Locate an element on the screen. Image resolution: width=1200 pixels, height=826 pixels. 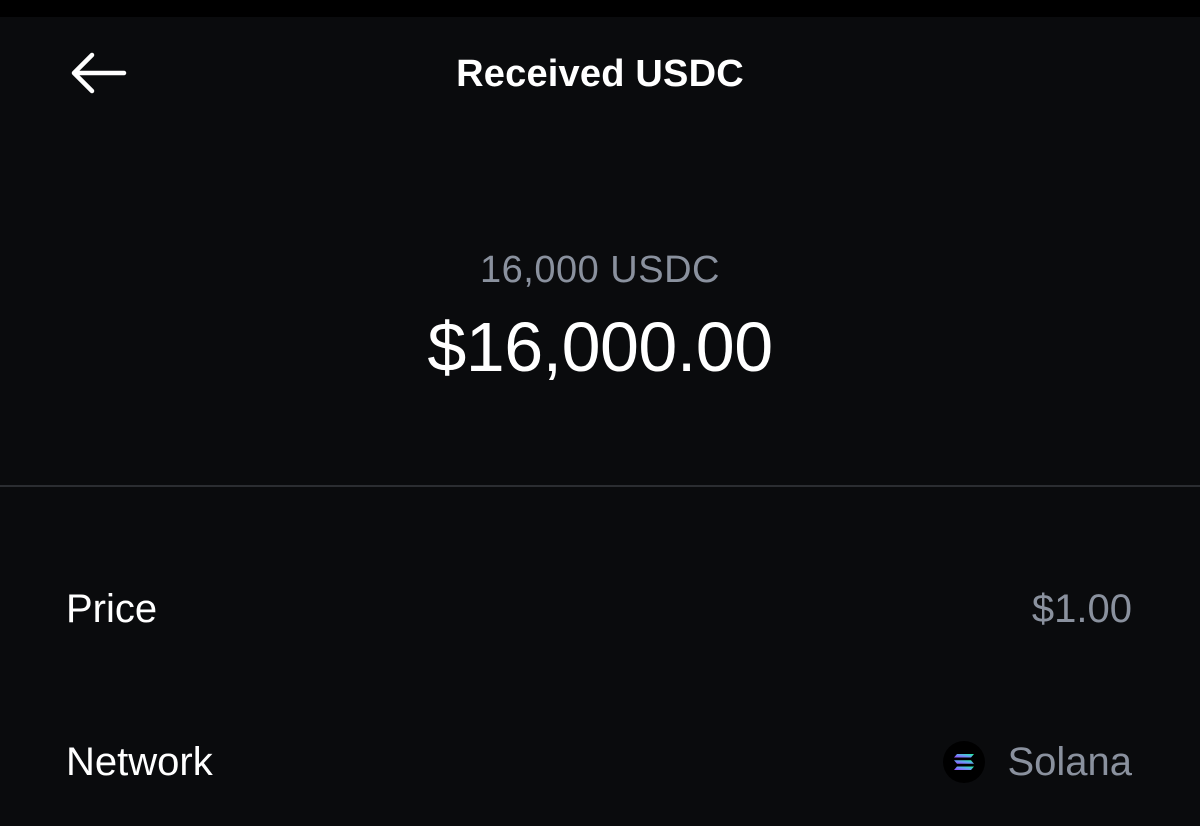
solana-icon is located at coordinates (964, 762).